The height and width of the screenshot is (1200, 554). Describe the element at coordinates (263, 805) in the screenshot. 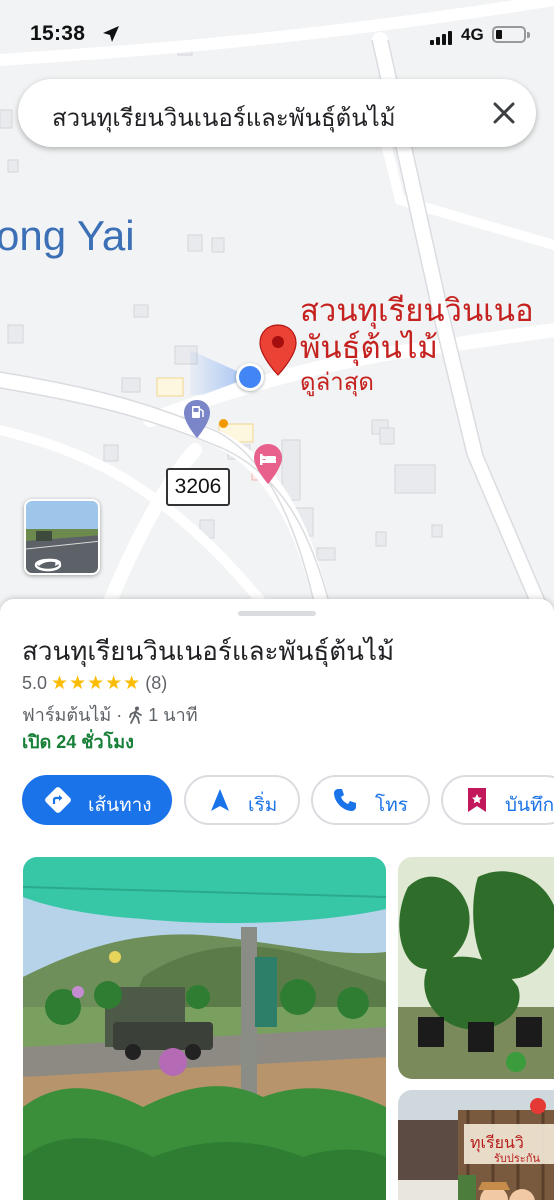

I see `start-label: เริ่ม` at that location.